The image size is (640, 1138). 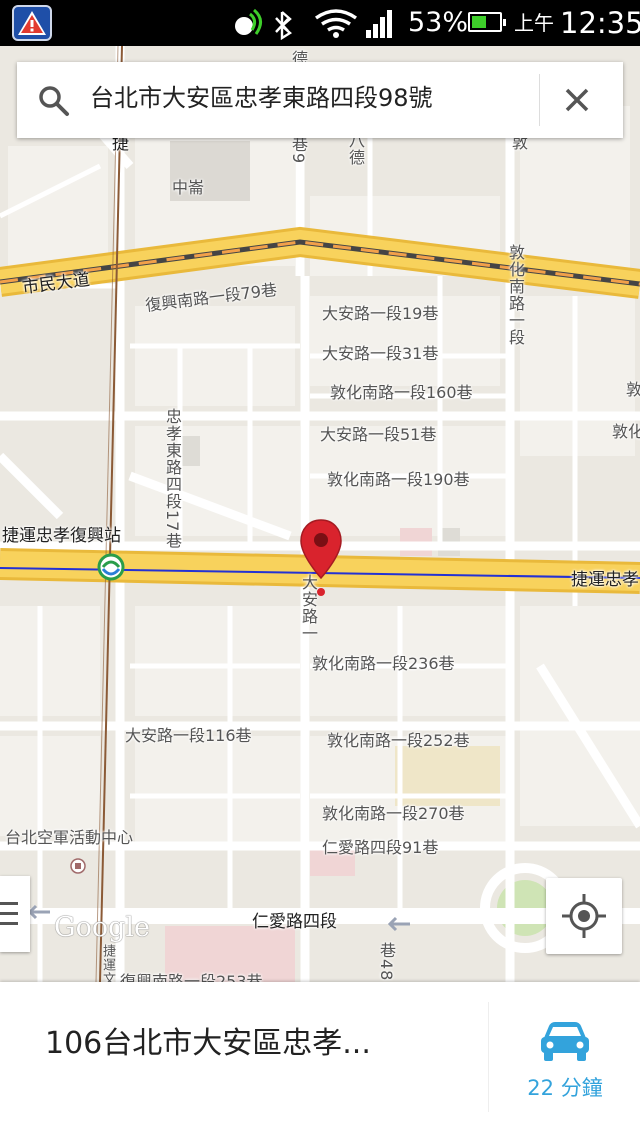 What do you see at coordinates (284, 25) in the screenshot?
I see `bluetooth-icon` at bounding box center [284, 25].